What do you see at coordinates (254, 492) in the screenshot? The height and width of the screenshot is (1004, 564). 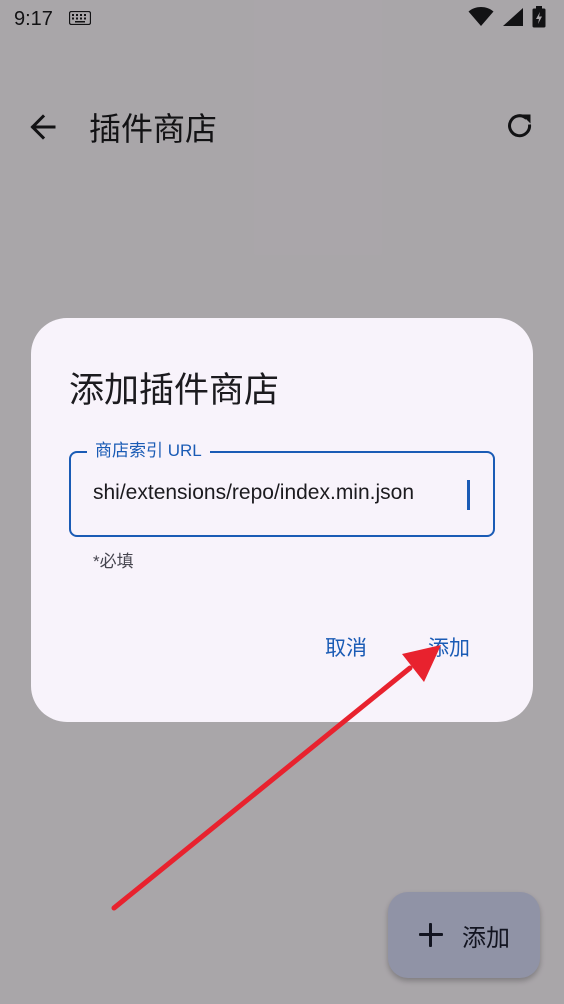 I see `store-url-value: shi/extensions/repo/index.min.json` at bounding box center [254, 492].